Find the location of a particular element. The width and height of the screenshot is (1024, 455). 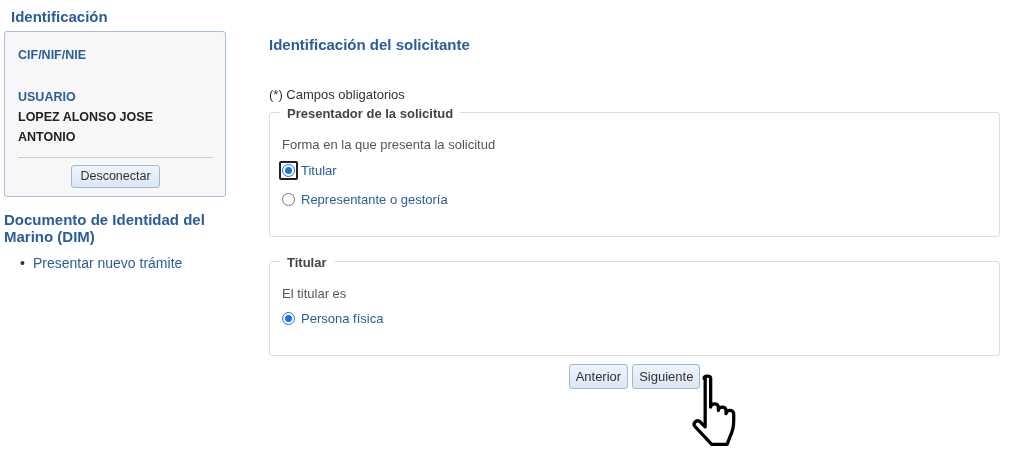

user-label: USUARIO is located at coordinates (47, 98).